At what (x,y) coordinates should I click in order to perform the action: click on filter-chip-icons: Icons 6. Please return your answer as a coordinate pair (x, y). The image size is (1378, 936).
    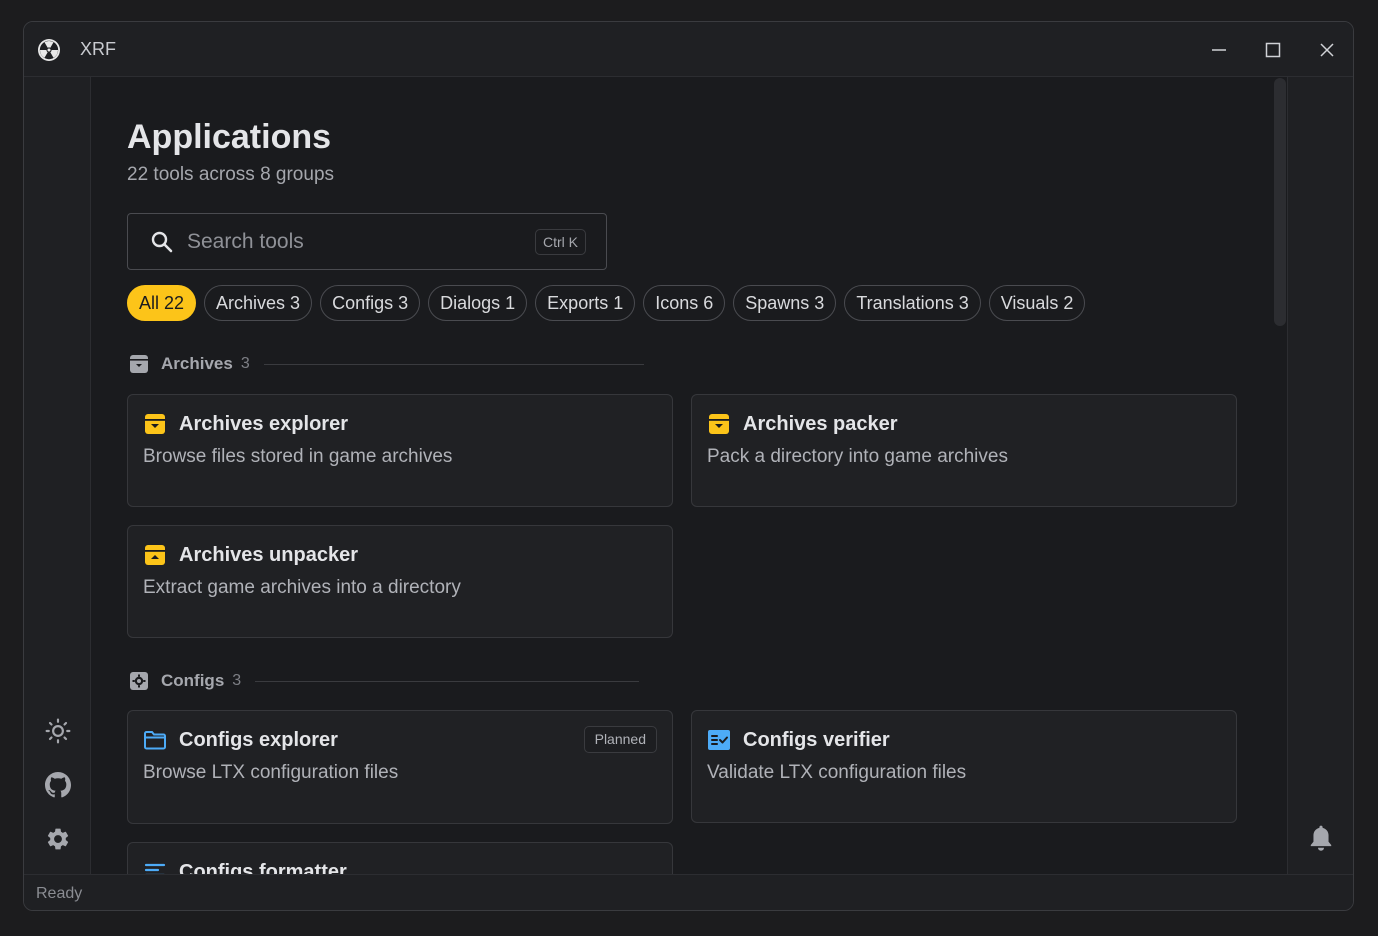
    Looking at the image, I should click on (684, 303).